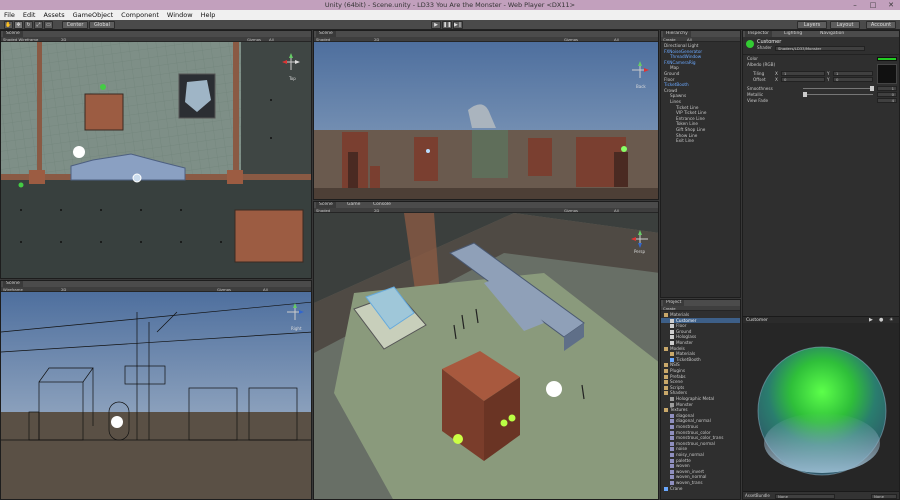 This screenshot has width=900, height=500. What do you see at coordinates (887, 100) in the screenshot?
I see `view-fade-field: 4` at bounding box center [887, 100].